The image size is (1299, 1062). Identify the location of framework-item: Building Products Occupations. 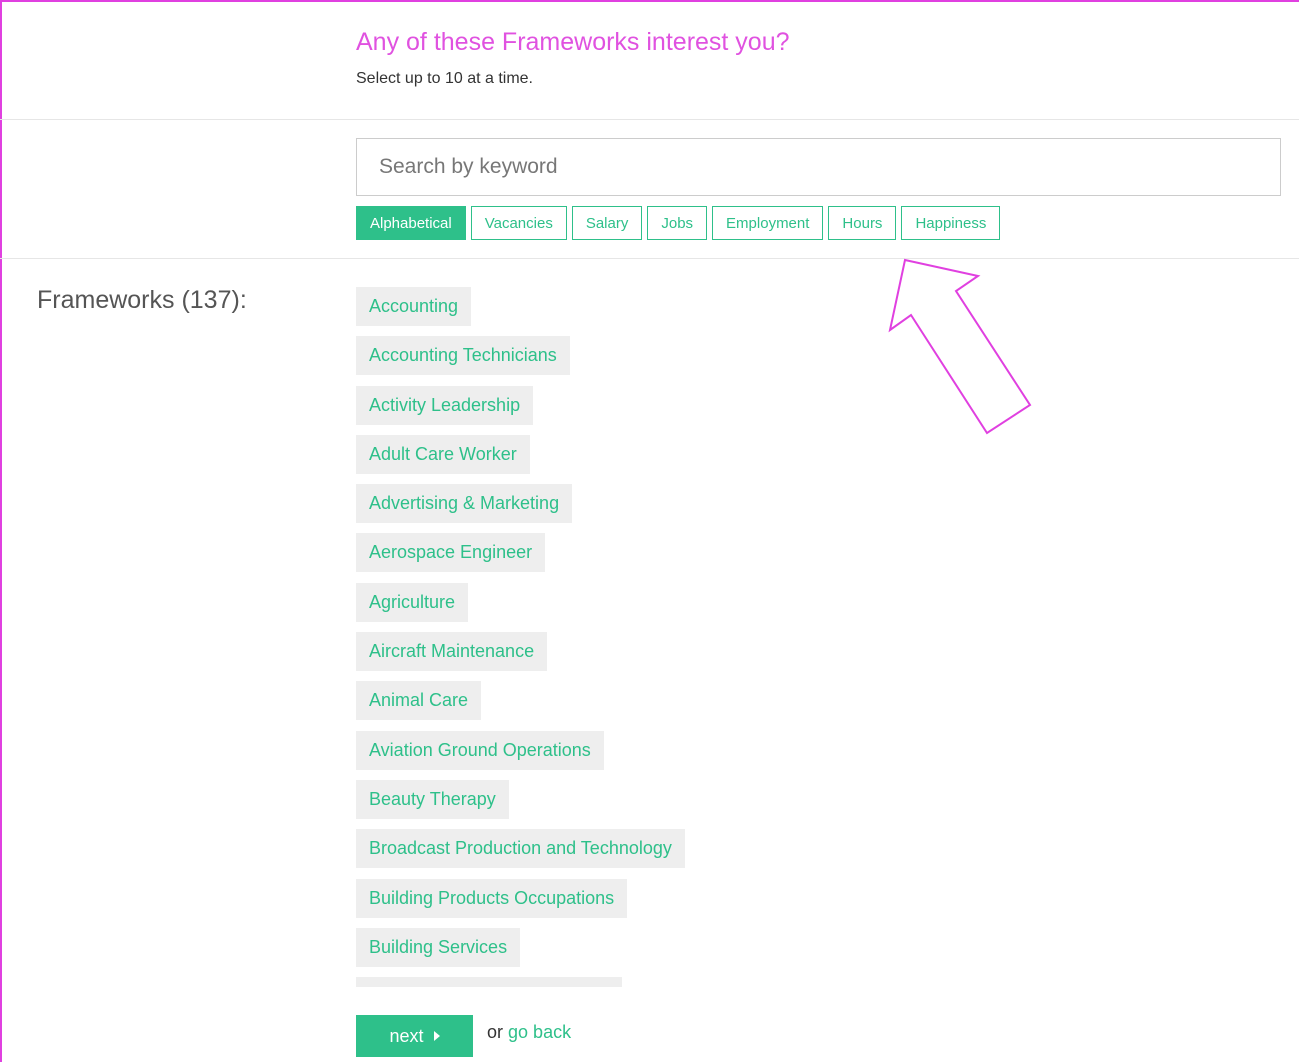
(492, 898).